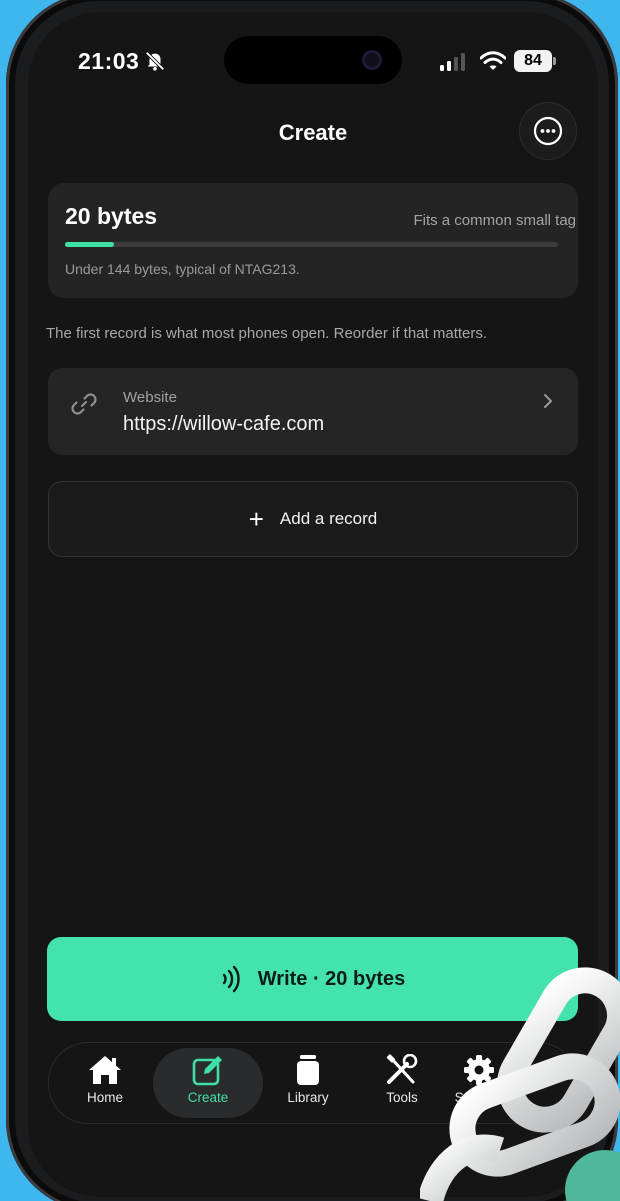 Image resolution: width=620 pixels, height=1201 pixels. What do you see at coordinates (111, 216) in the screenshot?
I see `byte-count: 20 bytes` at bounding box center [111, 216].